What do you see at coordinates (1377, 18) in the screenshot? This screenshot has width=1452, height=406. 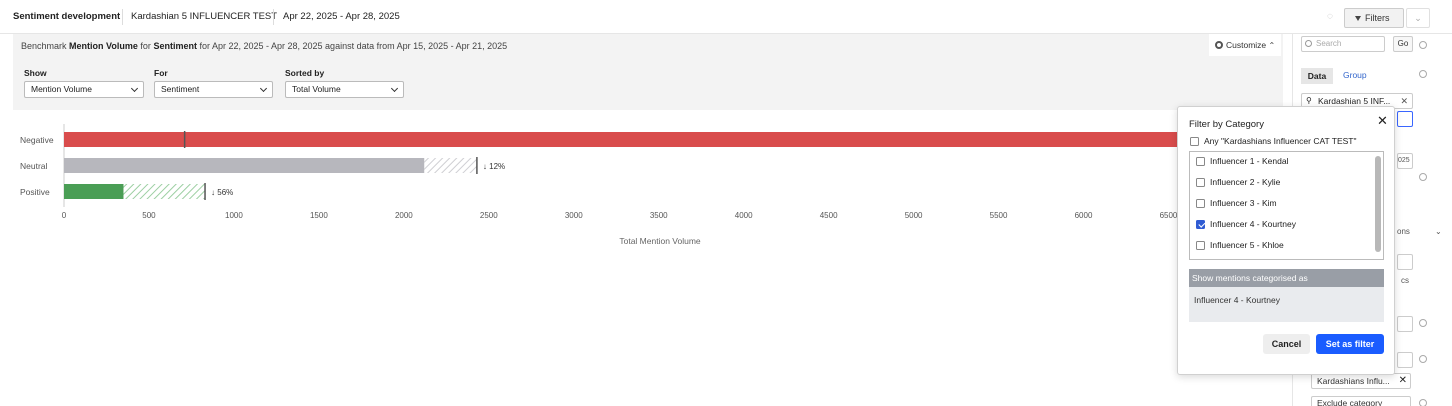 I see `filters-label: Filters` at bounding box center [1377, 18].